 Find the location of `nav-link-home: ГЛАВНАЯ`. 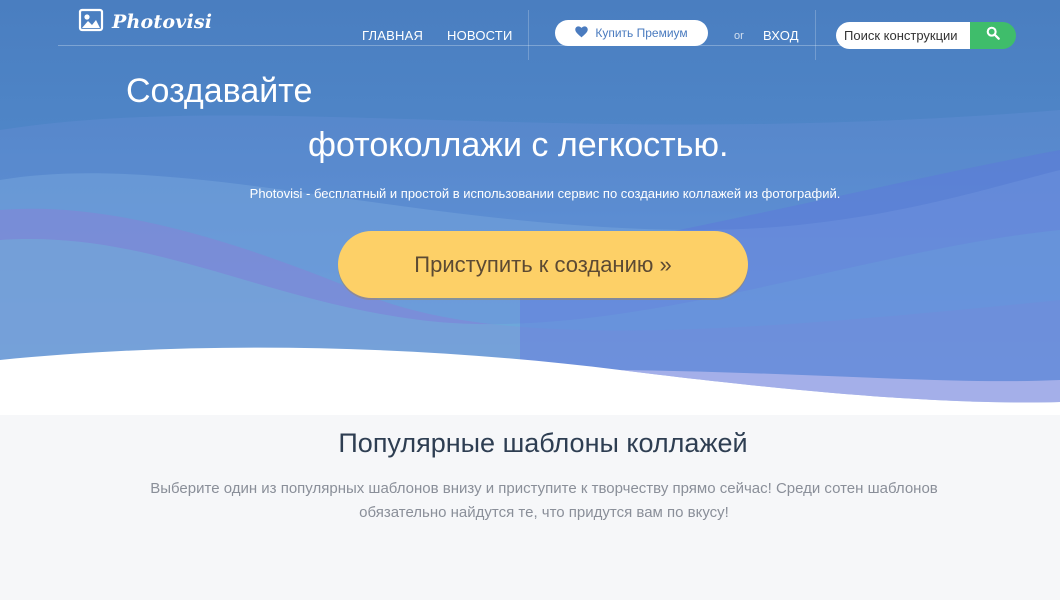

nav-link-home: ГЛАВНАЯ is located at coordinates (392, 35).